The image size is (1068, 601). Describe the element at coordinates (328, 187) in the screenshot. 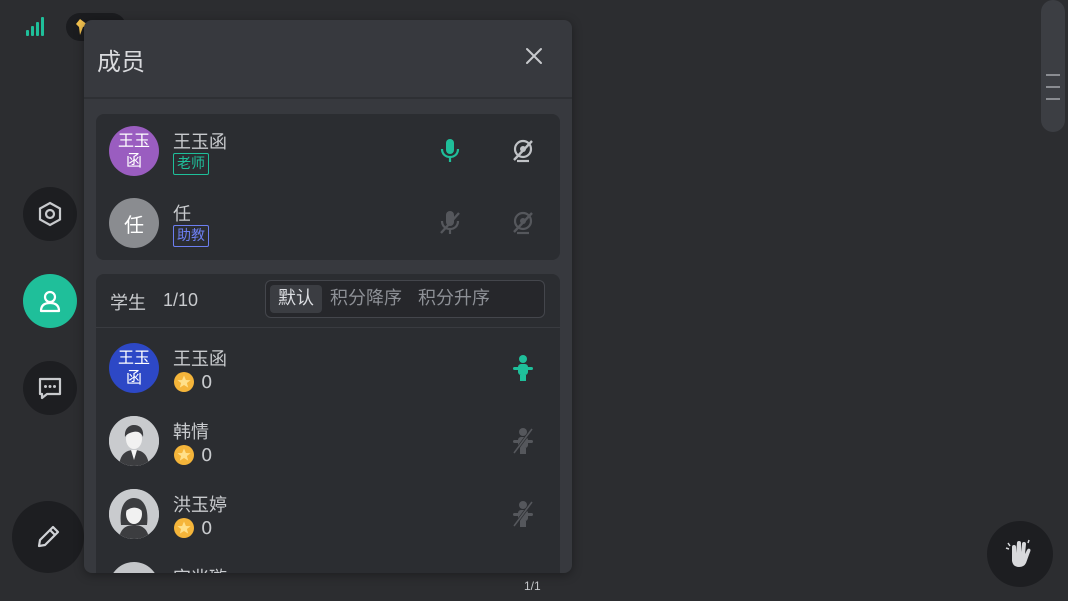

I see `teachers-card: 王玉函 王玉函 老师 任 任 助教` at that location.